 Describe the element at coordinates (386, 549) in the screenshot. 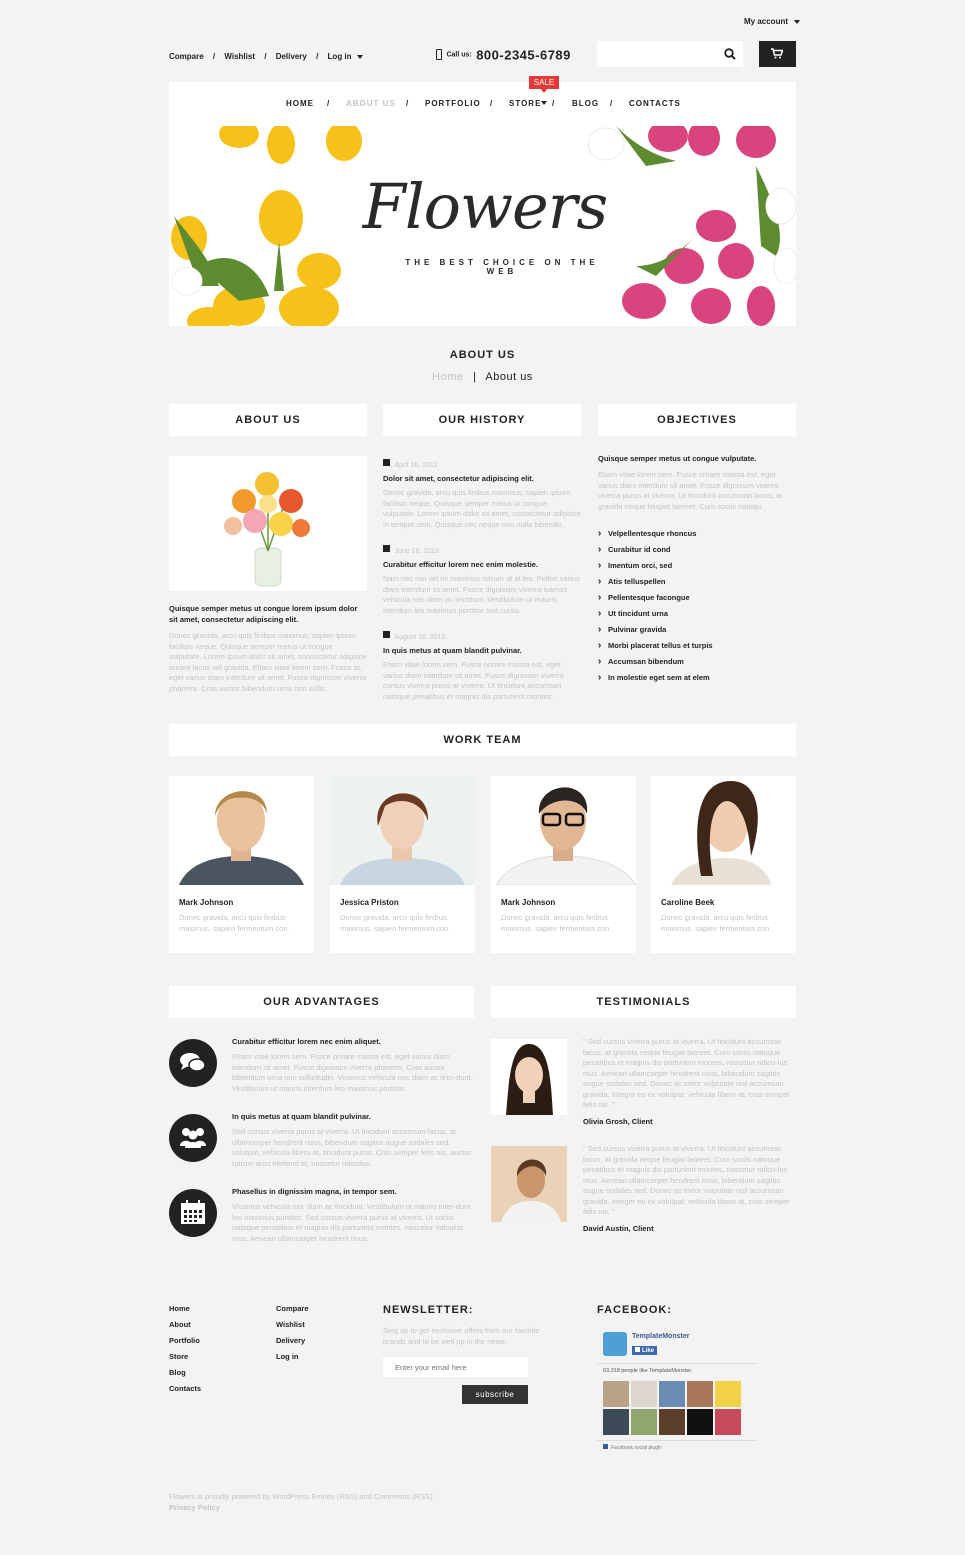

I see `calendar-icon` at that location.